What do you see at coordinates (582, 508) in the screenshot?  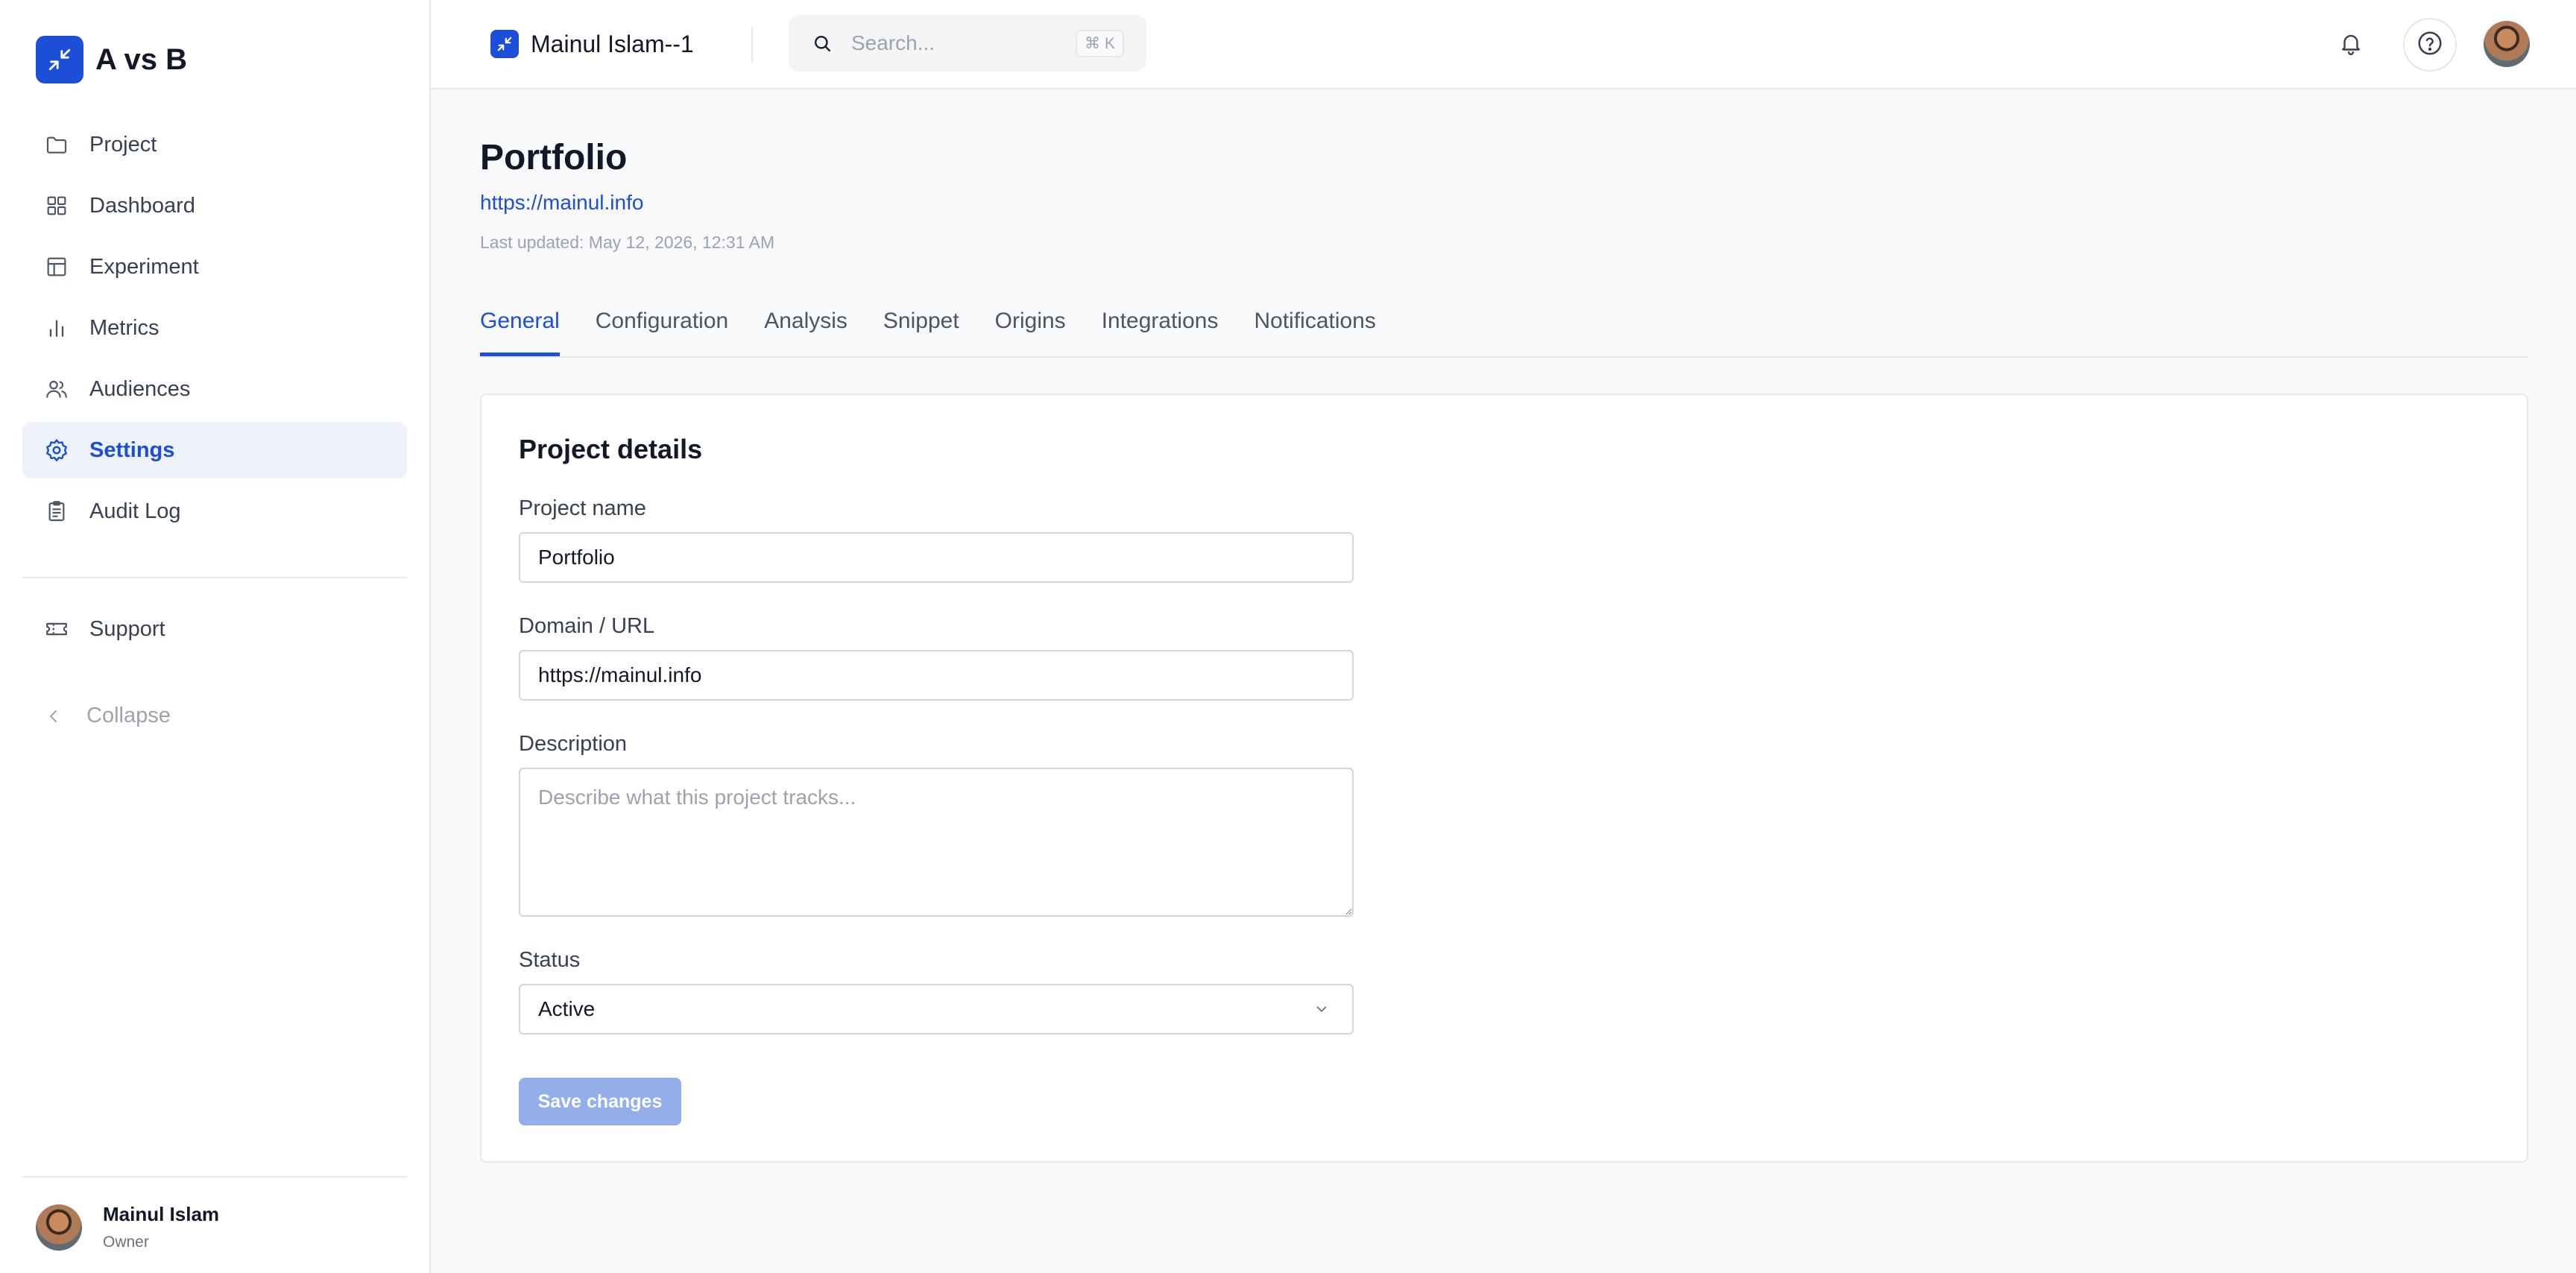 I see `project-name-label: Project name` at bounding box center [582, 508].